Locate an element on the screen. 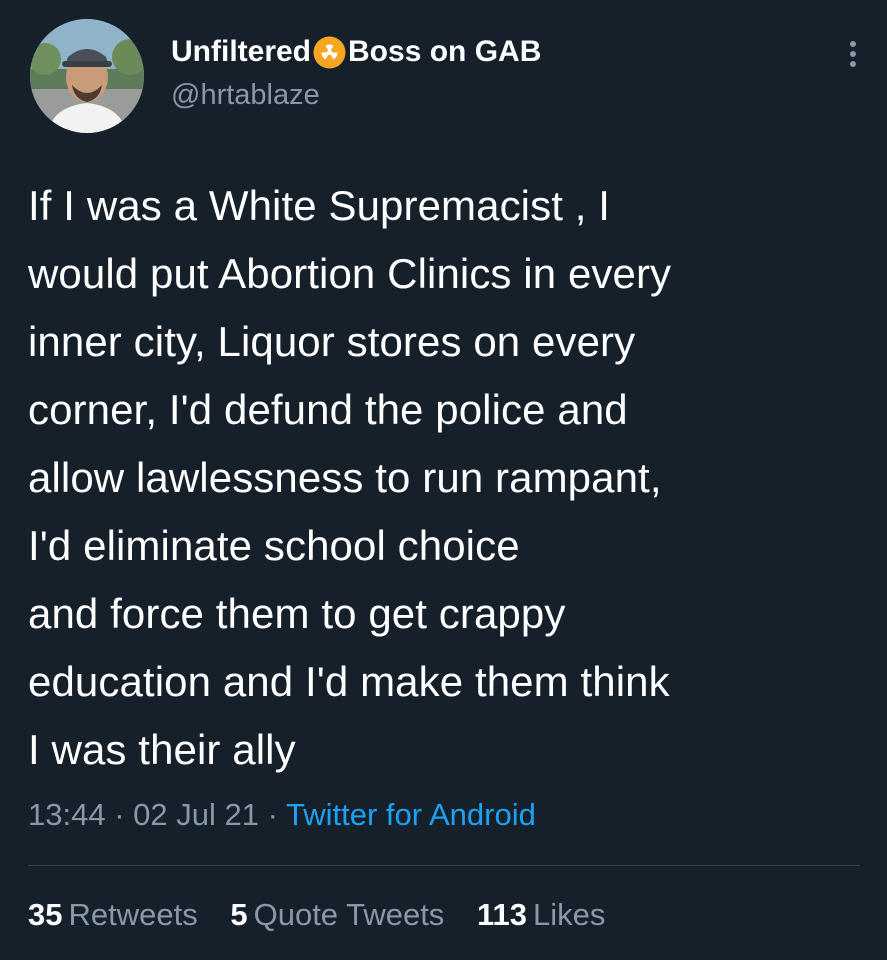  divider is located at coordinates (444, 865).